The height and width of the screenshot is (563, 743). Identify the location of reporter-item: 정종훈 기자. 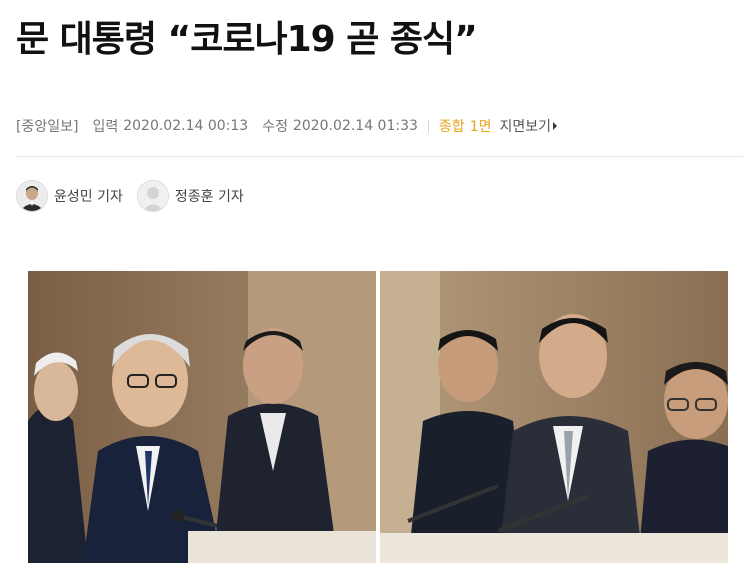
(190, 196).